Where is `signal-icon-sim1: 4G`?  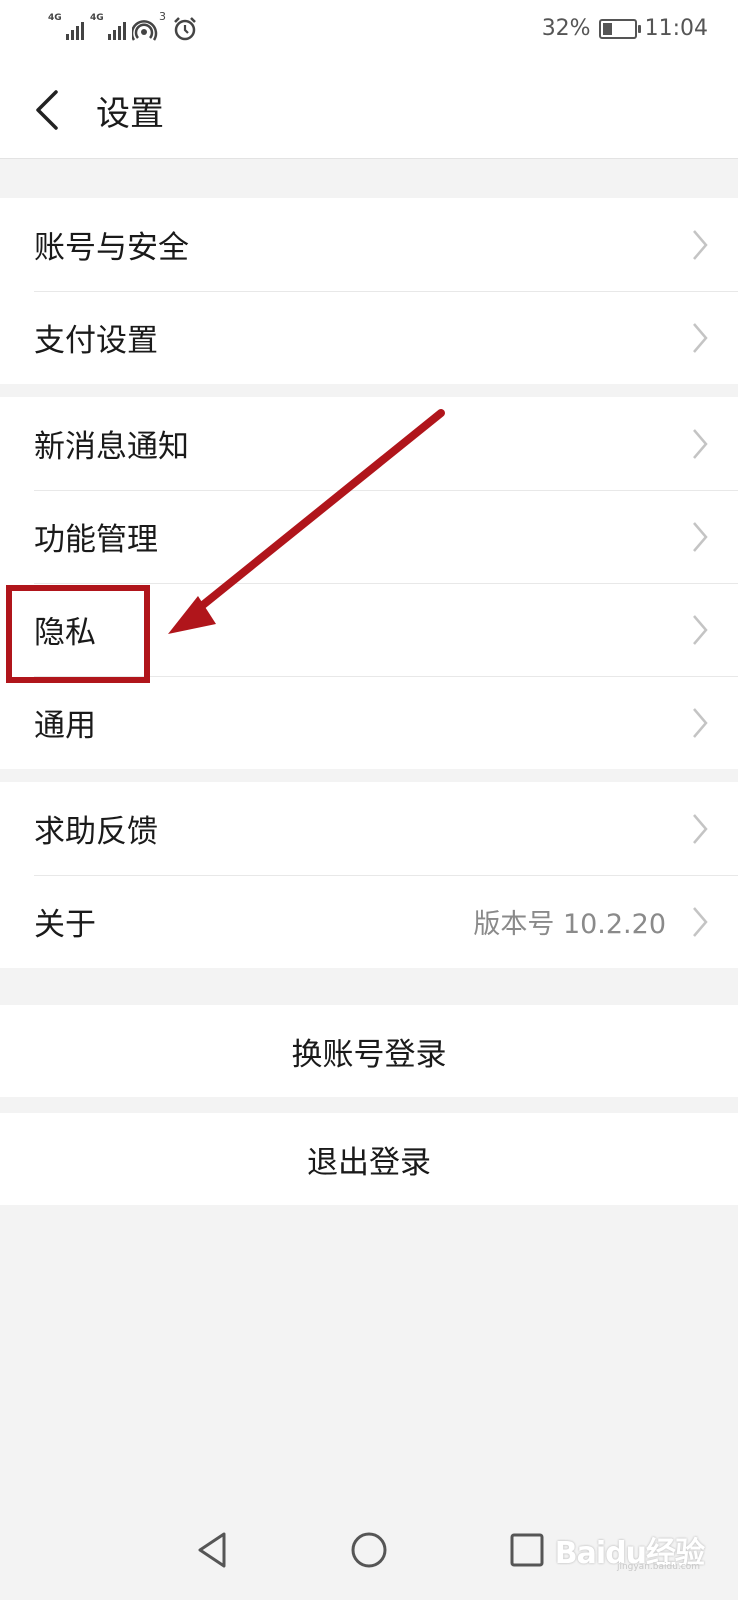 signal-icon-sim1: 4G is located at coordinates (66, 28).